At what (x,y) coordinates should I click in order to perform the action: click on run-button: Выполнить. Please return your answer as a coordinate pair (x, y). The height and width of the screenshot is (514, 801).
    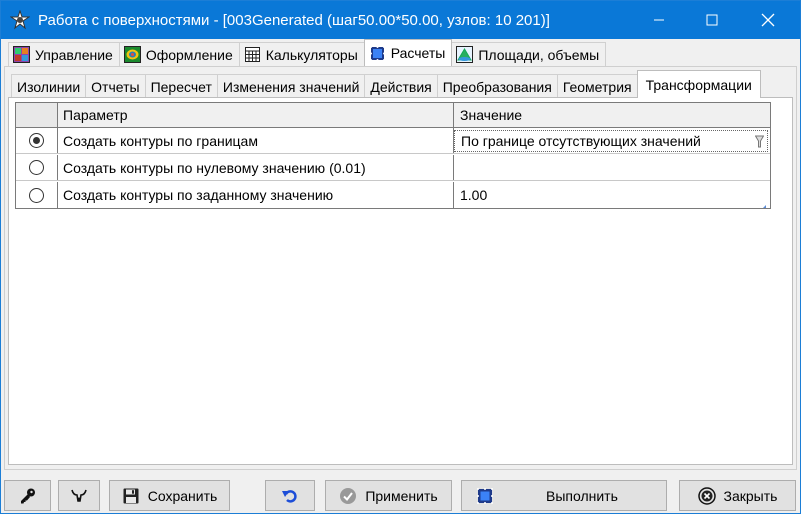
    Looking at the image, I should click on (564, 495).